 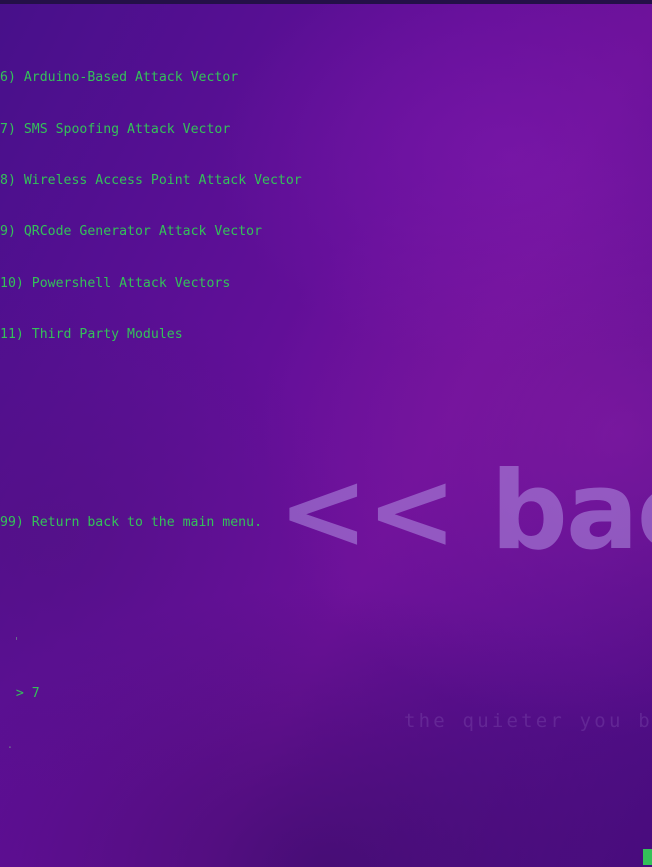 What do you see at coordinates (326, 744) in the screenshot?
I see `tick-artifact: .` at bounding box center [326, 744].